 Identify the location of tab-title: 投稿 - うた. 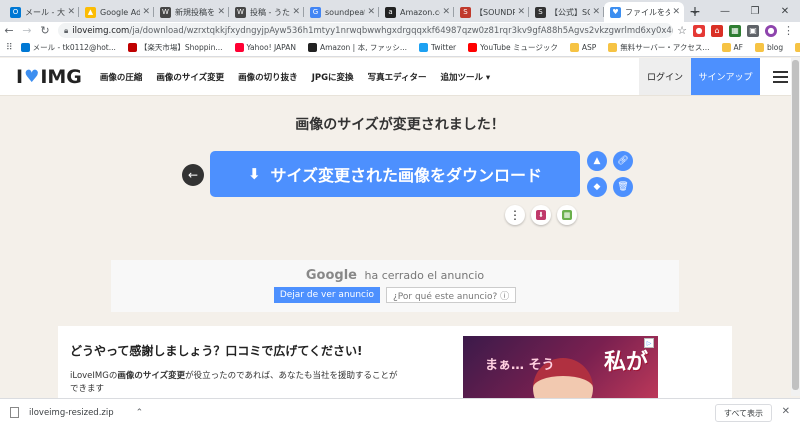
(270, 12).